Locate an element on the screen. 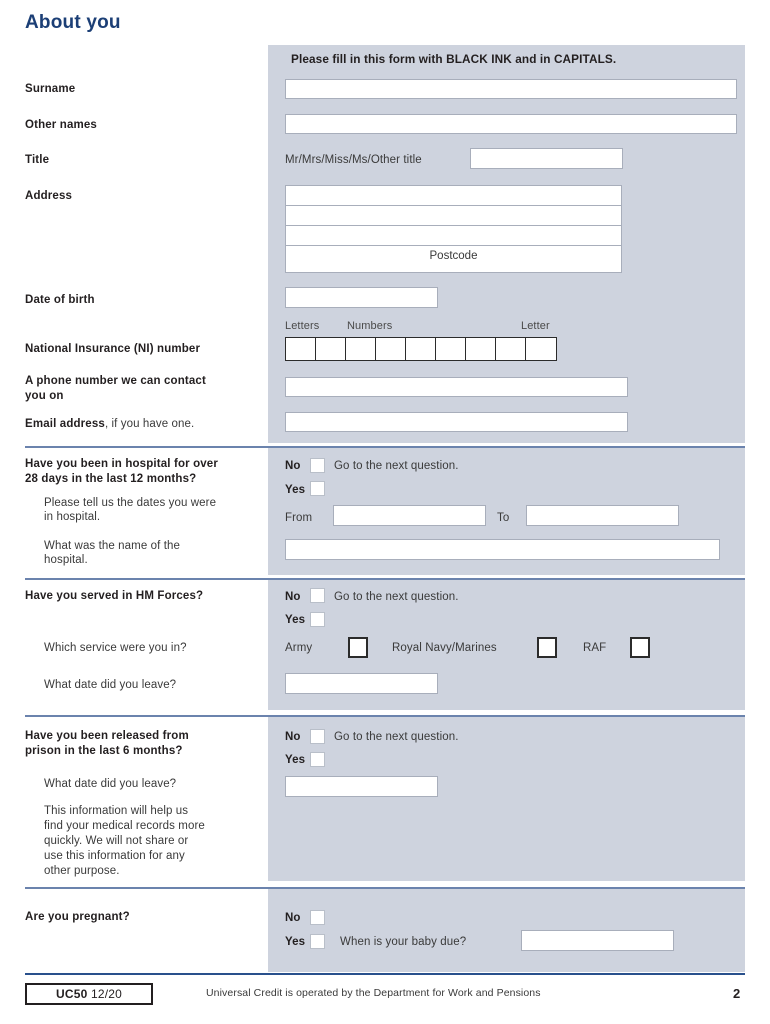 The image size is (770, 1024). hospital-to-input is located at coordinates (602, 515).